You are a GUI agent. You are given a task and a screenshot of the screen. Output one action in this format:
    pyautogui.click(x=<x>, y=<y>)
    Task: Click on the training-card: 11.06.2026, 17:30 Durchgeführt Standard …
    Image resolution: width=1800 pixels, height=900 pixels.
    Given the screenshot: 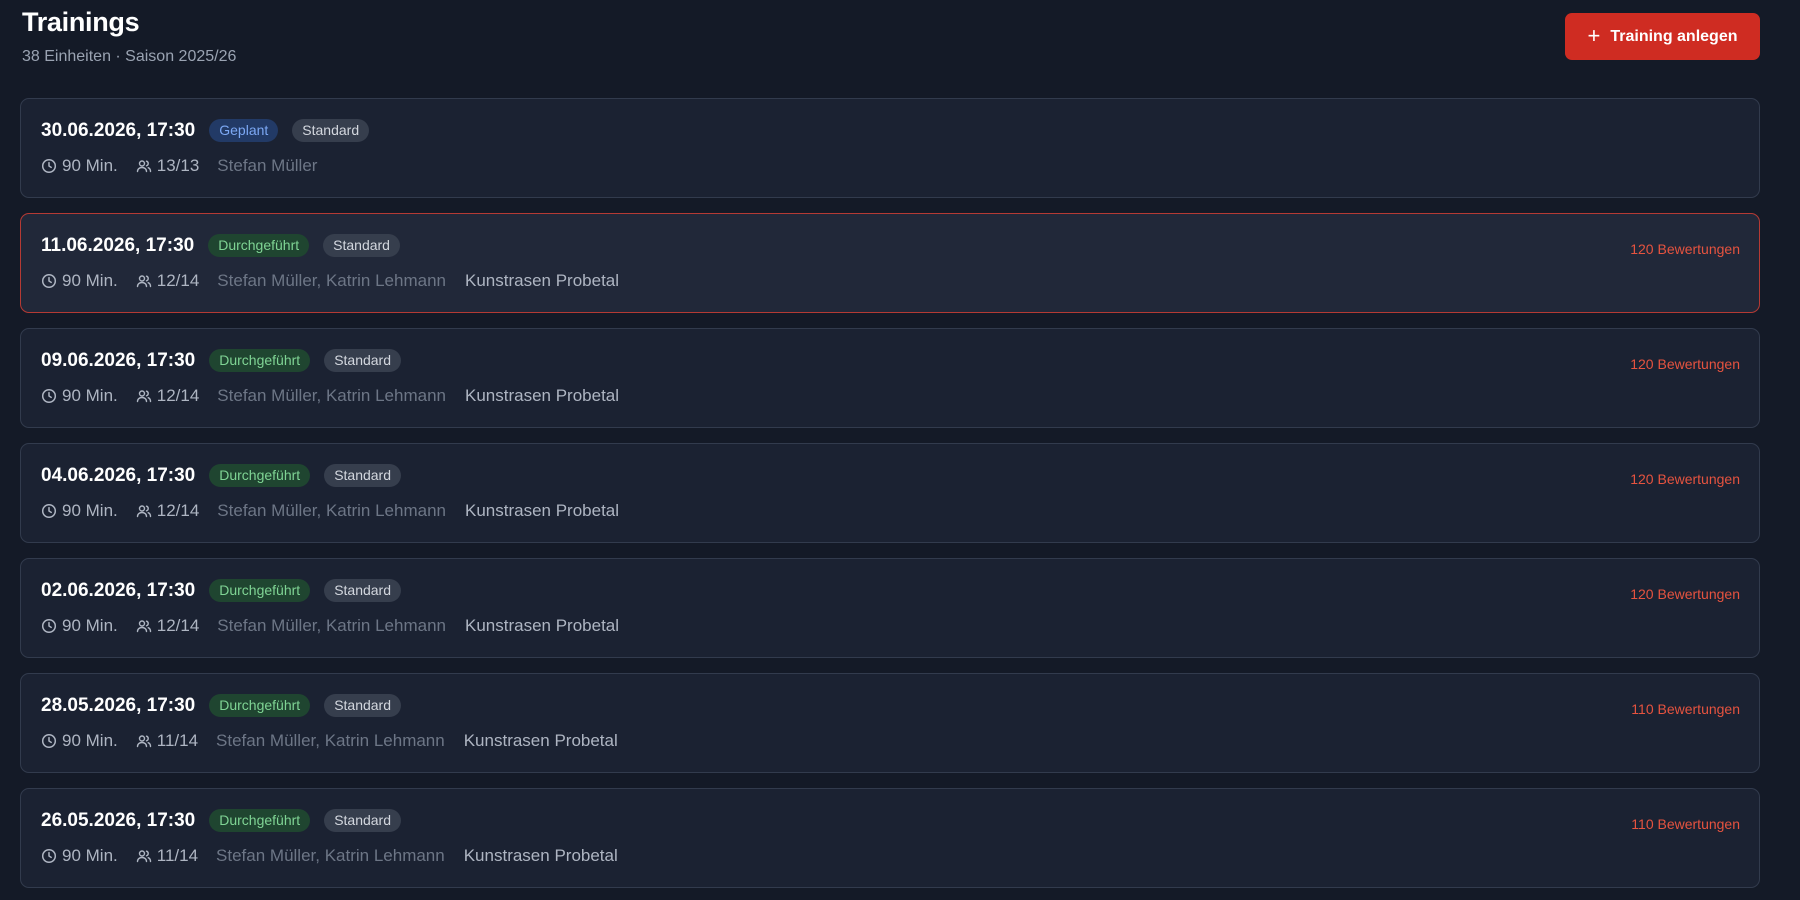 What is the action you would take?
    pyautogui.click(x=890, y=263)
    